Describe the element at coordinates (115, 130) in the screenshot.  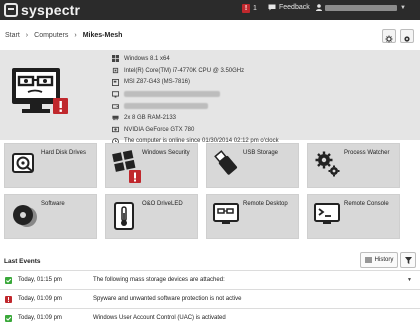
I see `gpu-icon` at that location.